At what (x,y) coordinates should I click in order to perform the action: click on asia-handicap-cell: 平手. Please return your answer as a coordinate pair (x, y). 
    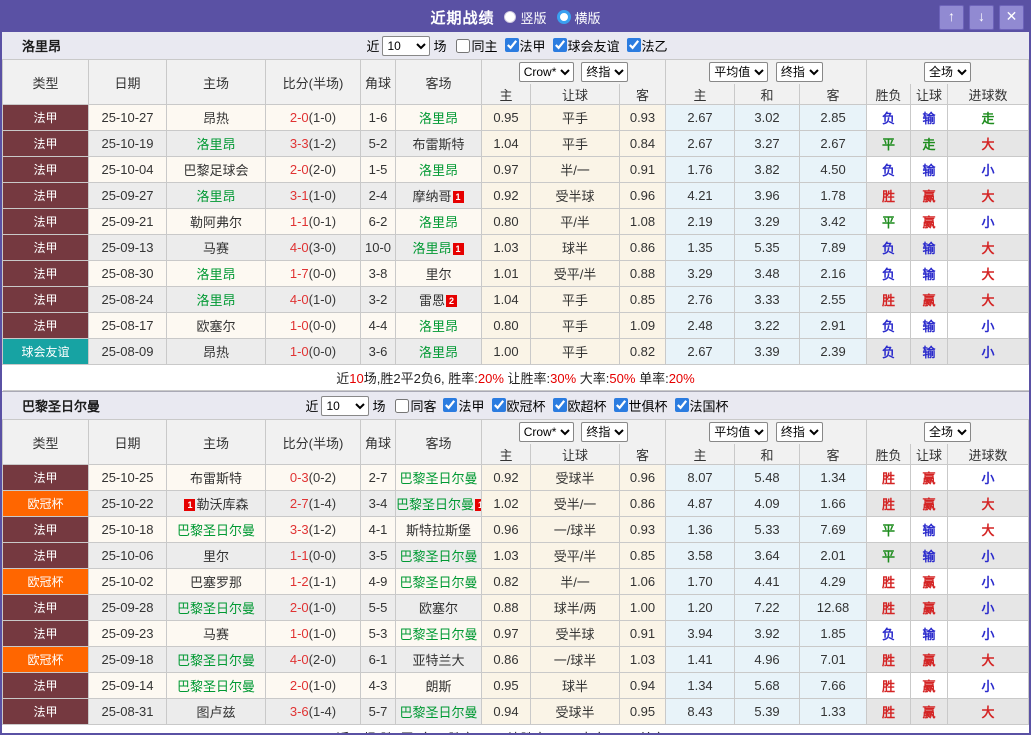
    Looking at the image, I should click on (575, 299).